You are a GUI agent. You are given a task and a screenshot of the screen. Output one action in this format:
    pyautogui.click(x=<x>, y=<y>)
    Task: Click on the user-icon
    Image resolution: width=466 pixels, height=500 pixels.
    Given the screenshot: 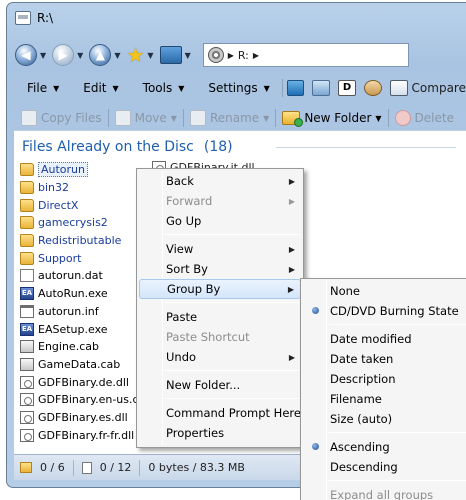 What is the action you would take?
    pyautogui.click(x=372, y=88)
    